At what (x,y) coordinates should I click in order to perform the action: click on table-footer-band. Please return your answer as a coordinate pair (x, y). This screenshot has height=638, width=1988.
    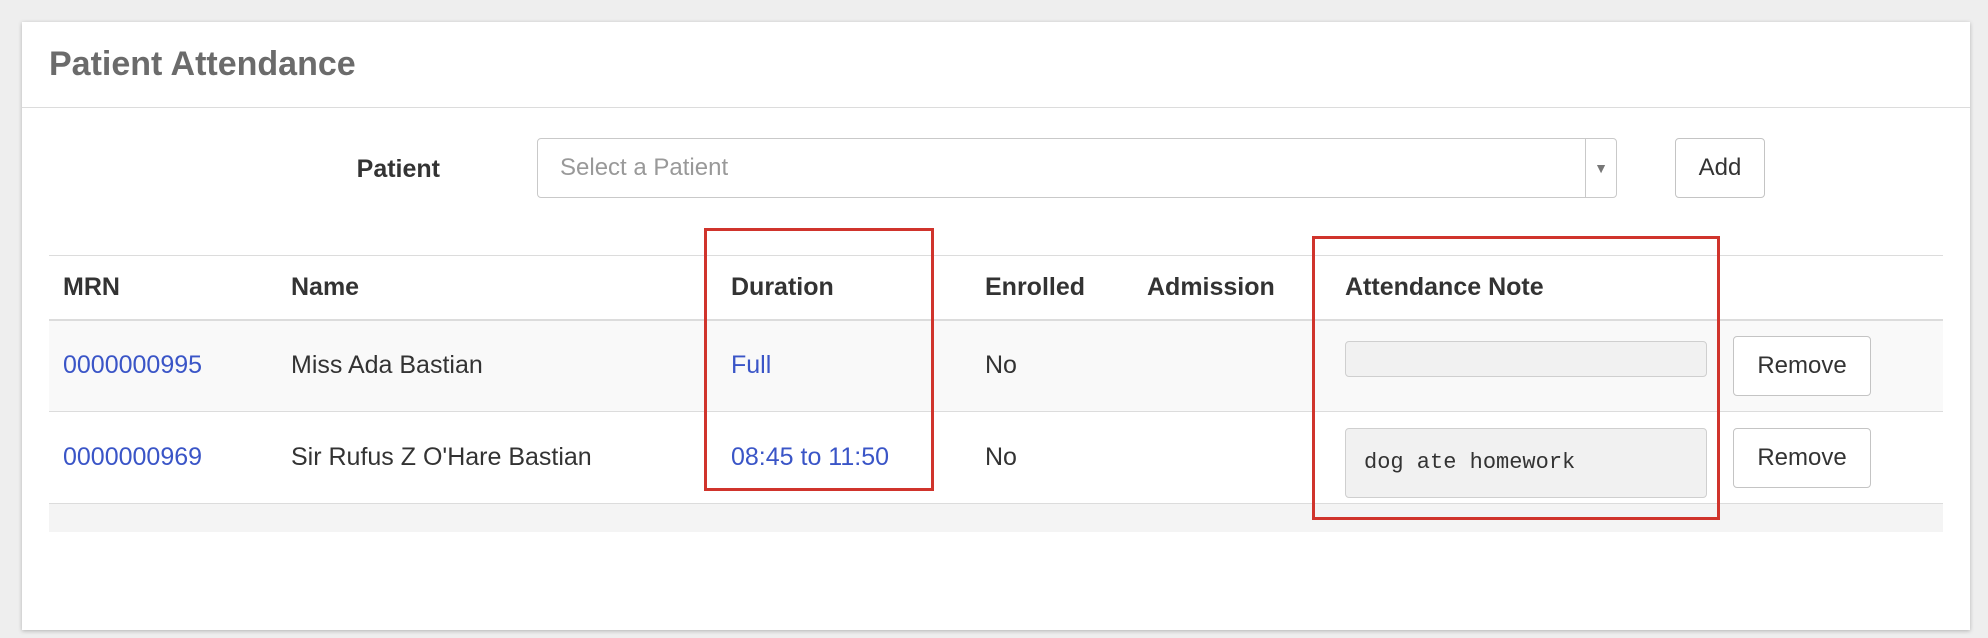
    Looking at the image, I should click on (996, 518).